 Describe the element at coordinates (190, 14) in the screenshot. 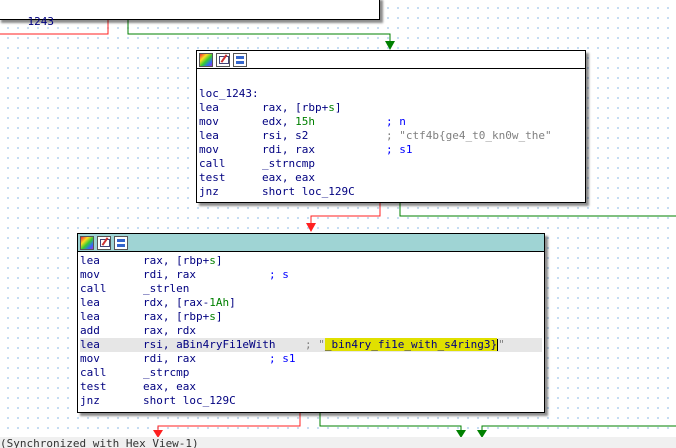

I see `code-block-top: 1243` at that location.